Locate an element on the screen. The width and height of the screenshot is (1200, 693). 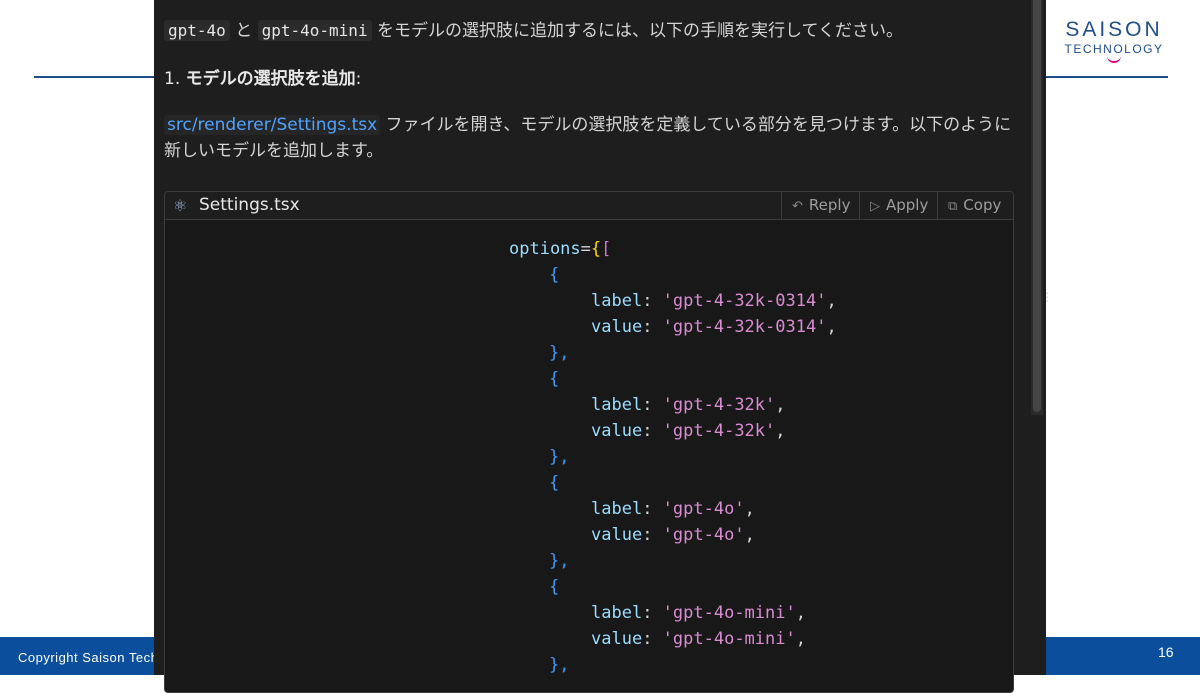
model-value-value: 'gpt-4-32k-0314' is located at coordinates (744, 327).